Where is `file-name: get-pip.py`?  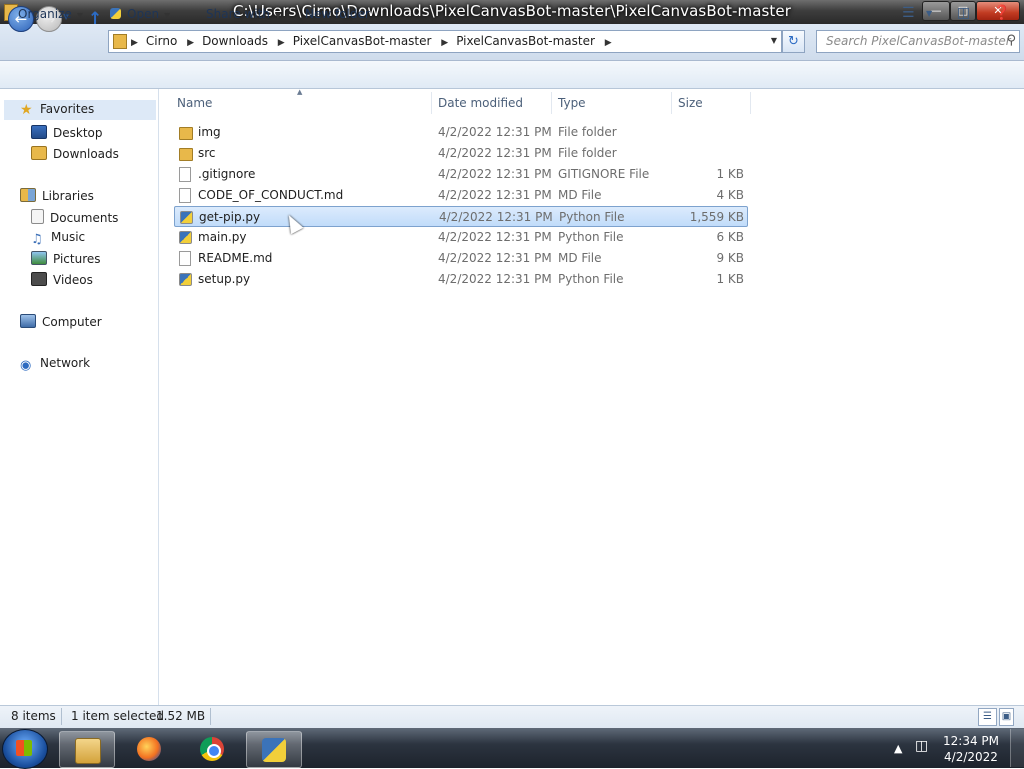
file-name: get-pip.py is located at coordinates (230, 217).